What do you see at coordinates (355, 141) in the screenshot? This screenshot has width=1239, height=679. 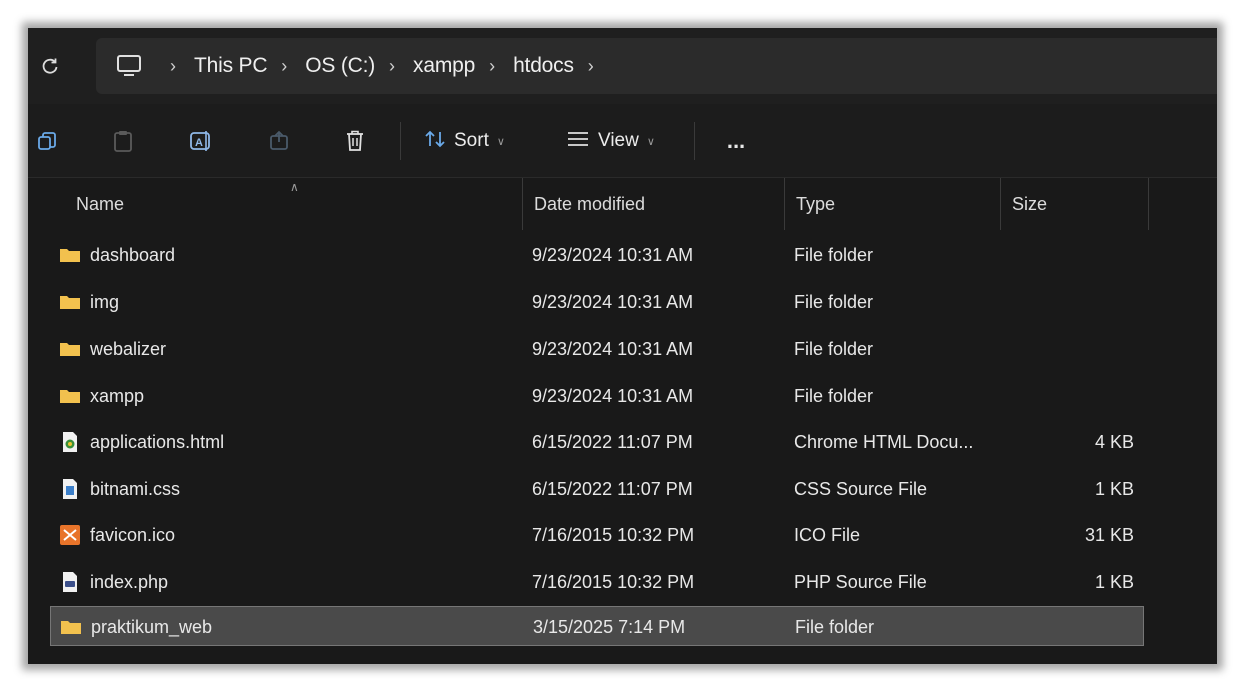 I see `delete-icon` at bounding box center [355, 141].